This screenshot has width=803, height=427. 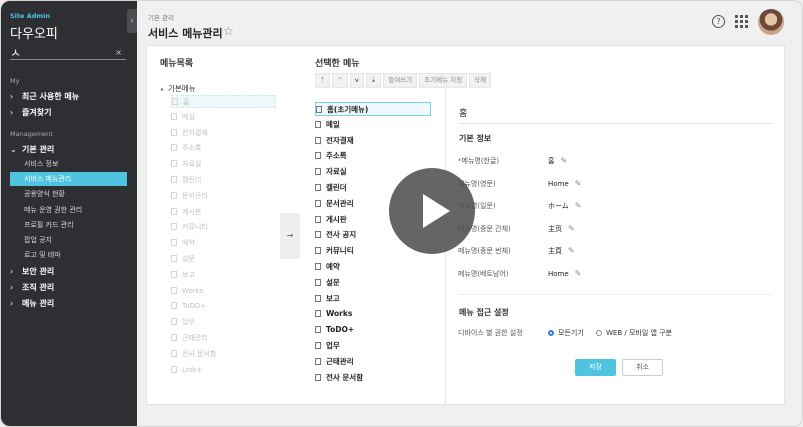 What do you see at coordinates (68, 255) in the screenshot?
I see `sidebar-subitem: 로고 및 테마` at bounding box center [68, 255].